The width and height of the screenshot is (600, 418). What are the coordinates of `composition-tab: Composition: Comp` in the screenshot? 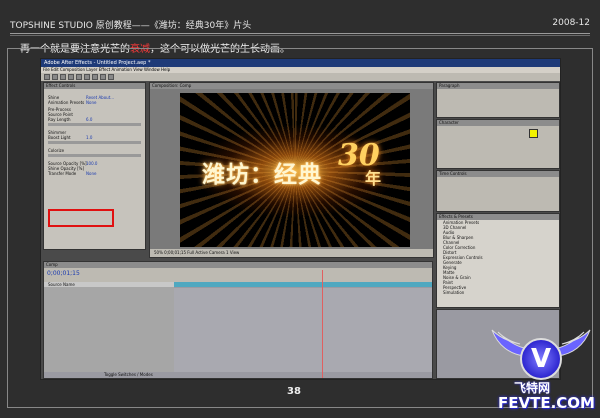 It's located at (291, 86).